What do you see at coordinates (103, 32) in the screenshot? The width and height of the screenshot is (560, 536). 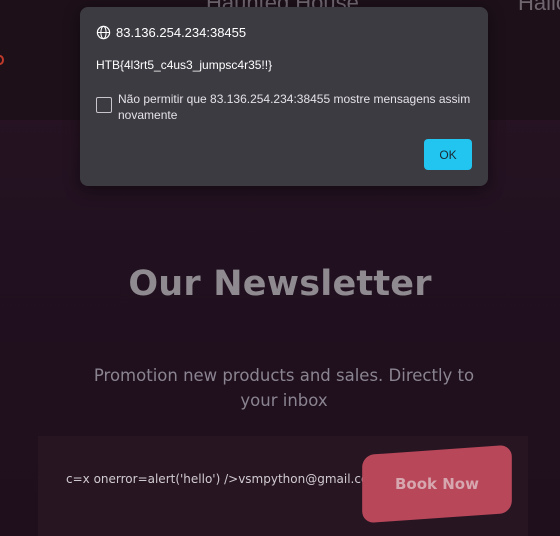 I see `globe-icon` at bounding box center [103, 32].